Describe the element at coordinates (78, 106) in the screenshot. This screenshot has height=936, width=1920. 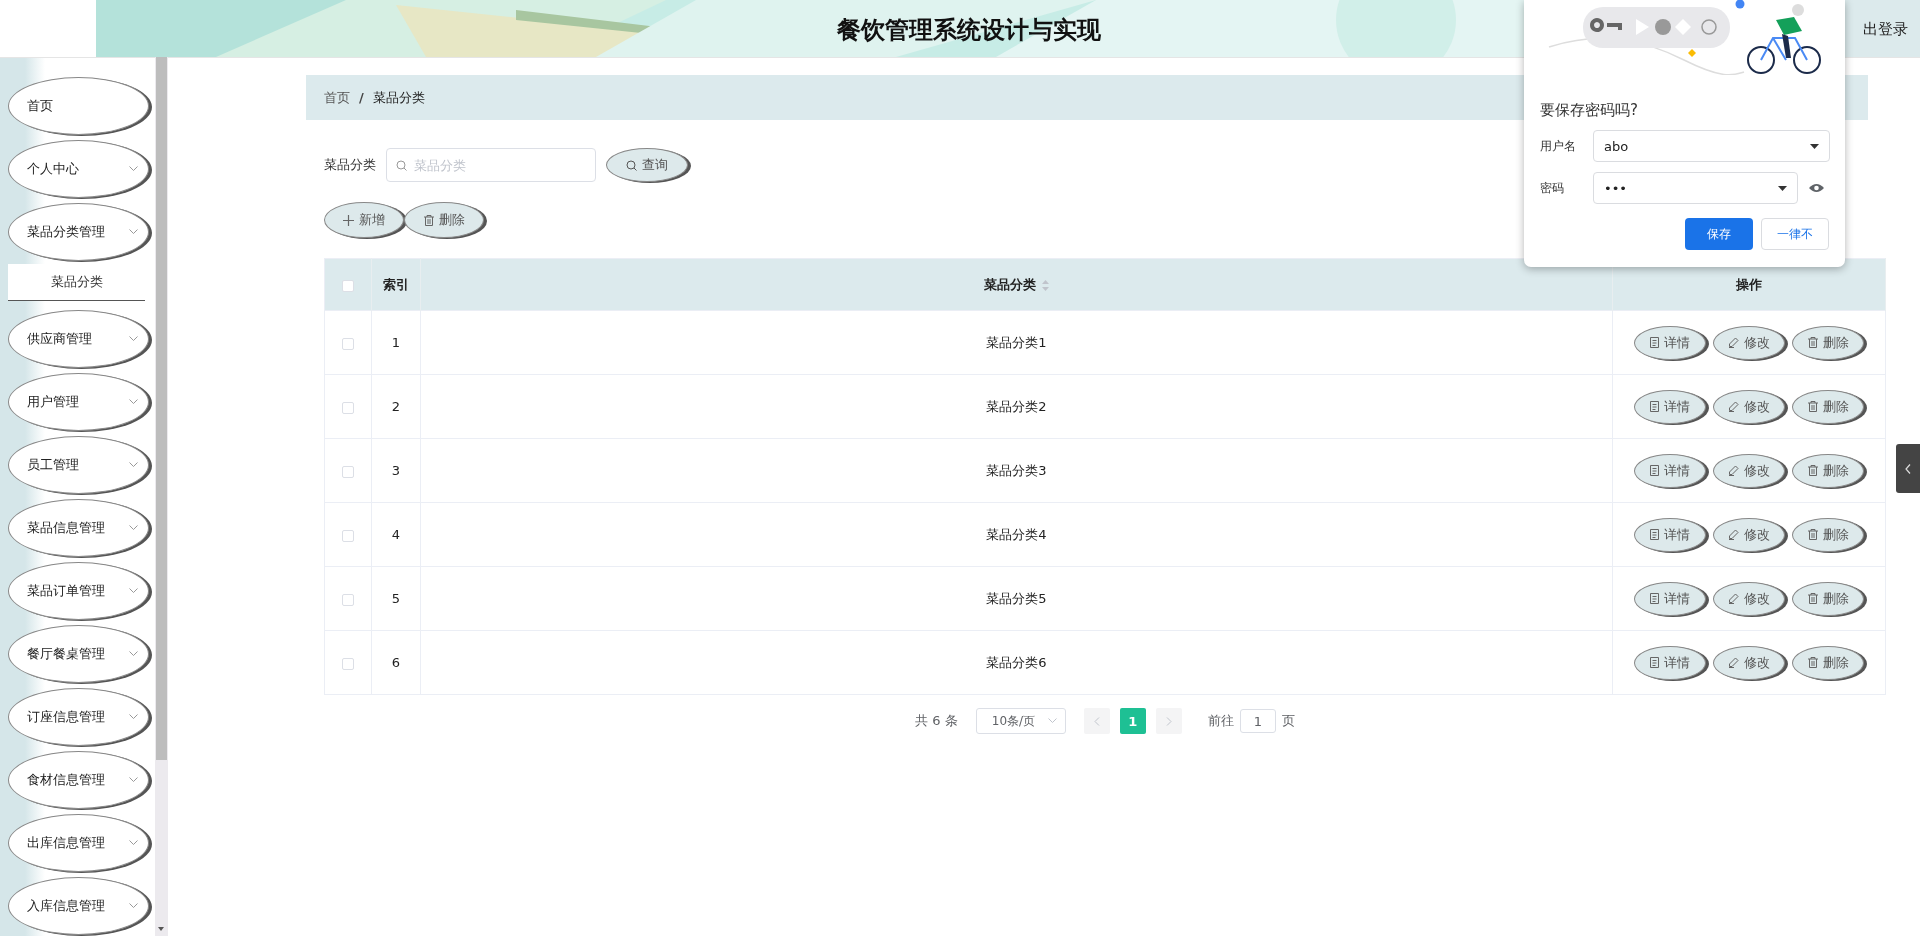
I see `sidebar-item: 首页` at that location.